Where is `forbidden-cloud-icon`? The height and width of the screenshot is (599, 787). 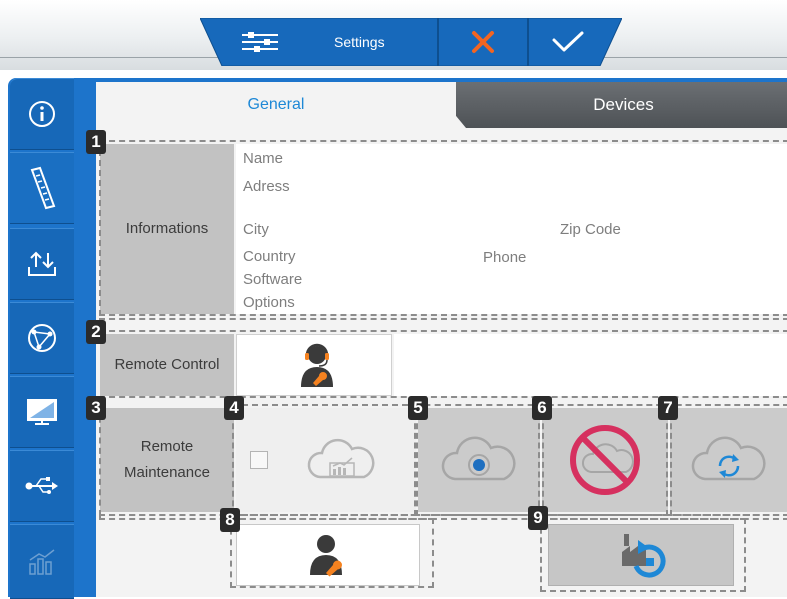 forbidden-cloud-icon is located at coordinates (605, 460).